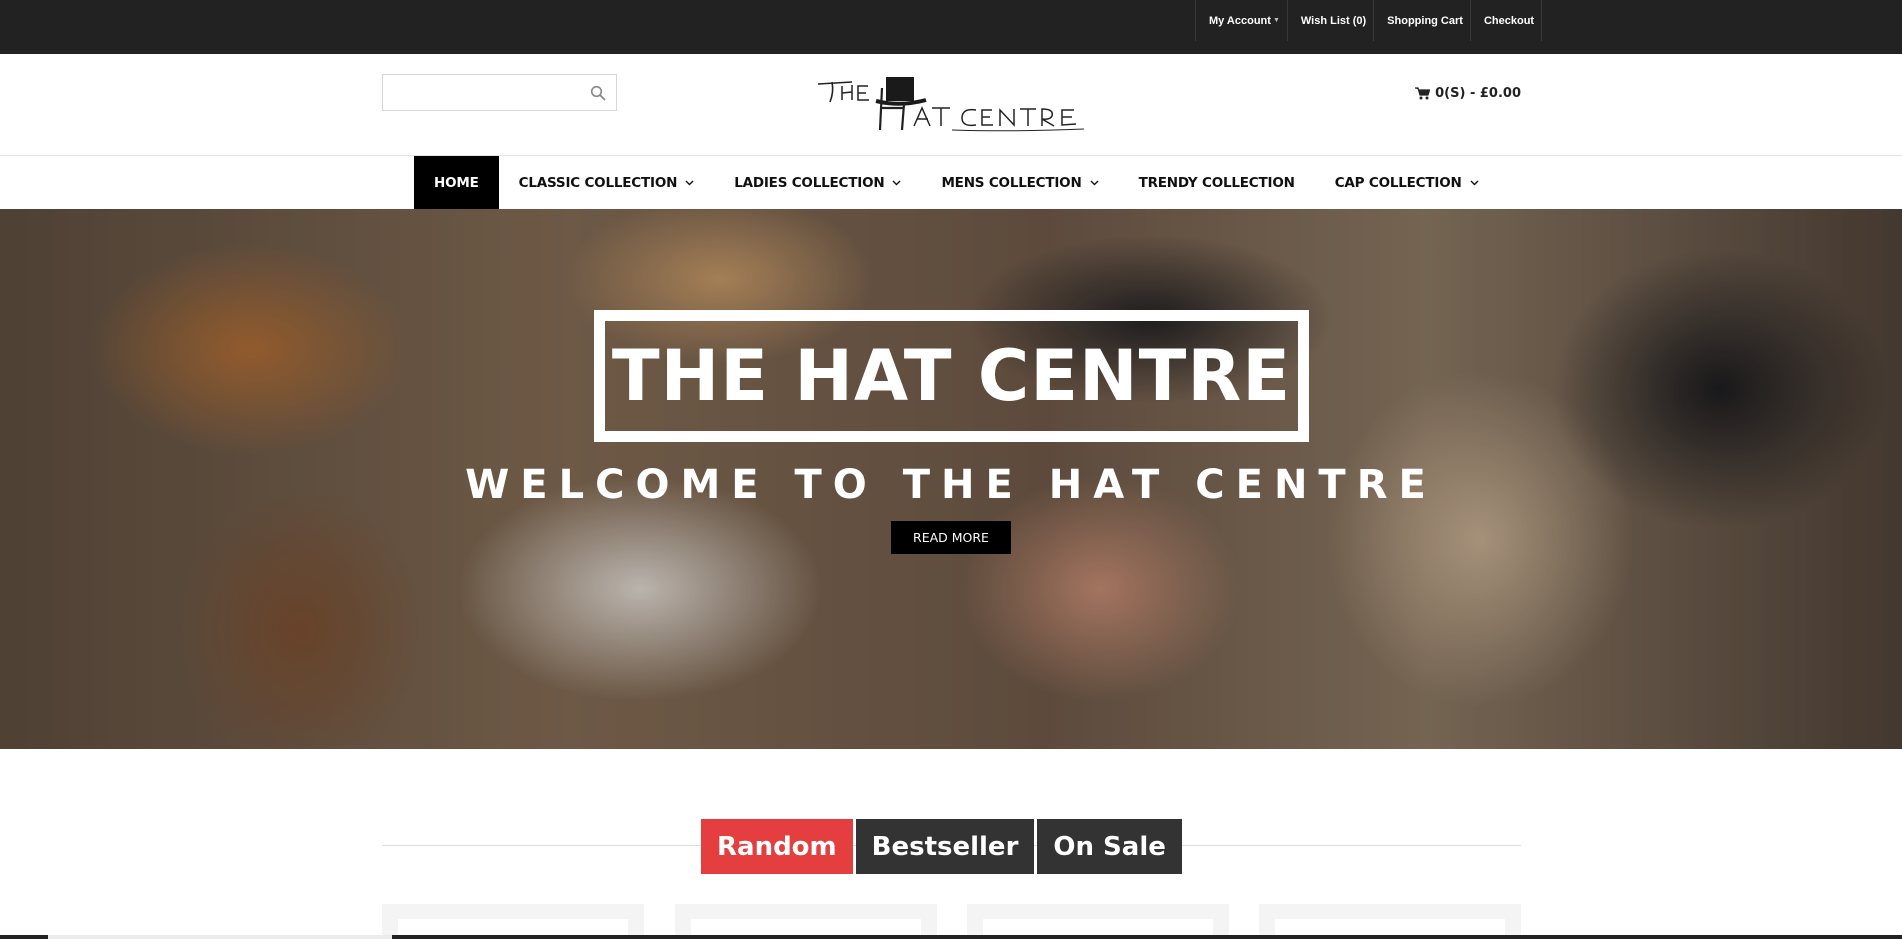 Image resolution: width=1902 pixels, height=939 pixels. Describe the element at coordinates (809, 182) in the screenshot. I see `nav-item-label: LADIES COLLECTION` at that location.